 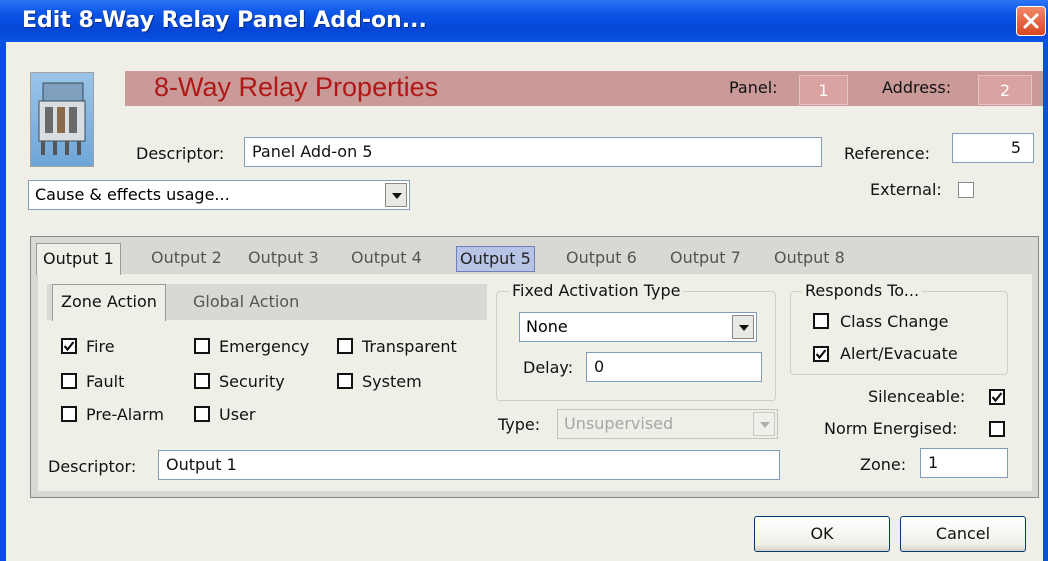 What do you see at coordinates (202, 414) in the screenshot?
I see `user-checkbox` at bounding box center [202, 414].